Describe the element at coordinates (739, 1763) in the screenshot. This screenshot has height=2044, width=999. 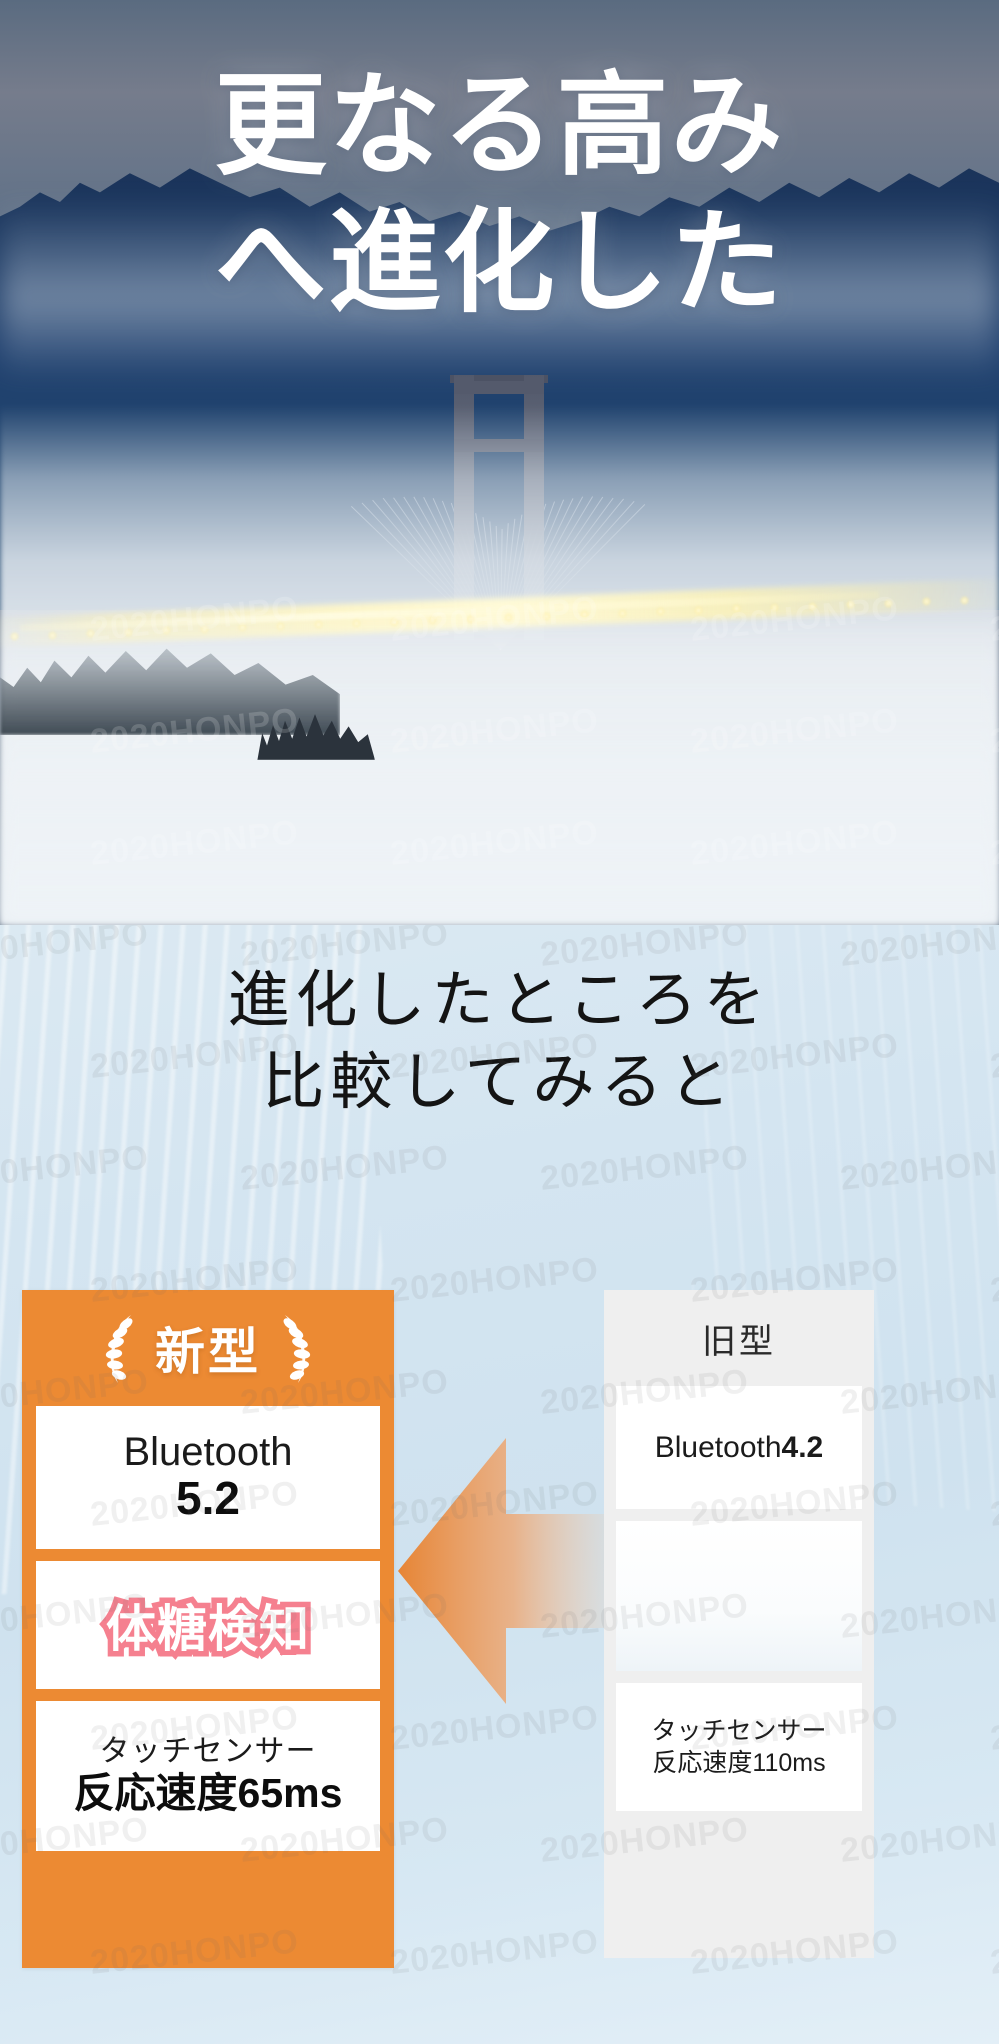
I see `old-touch-value: 反応速度110ms` at that location.